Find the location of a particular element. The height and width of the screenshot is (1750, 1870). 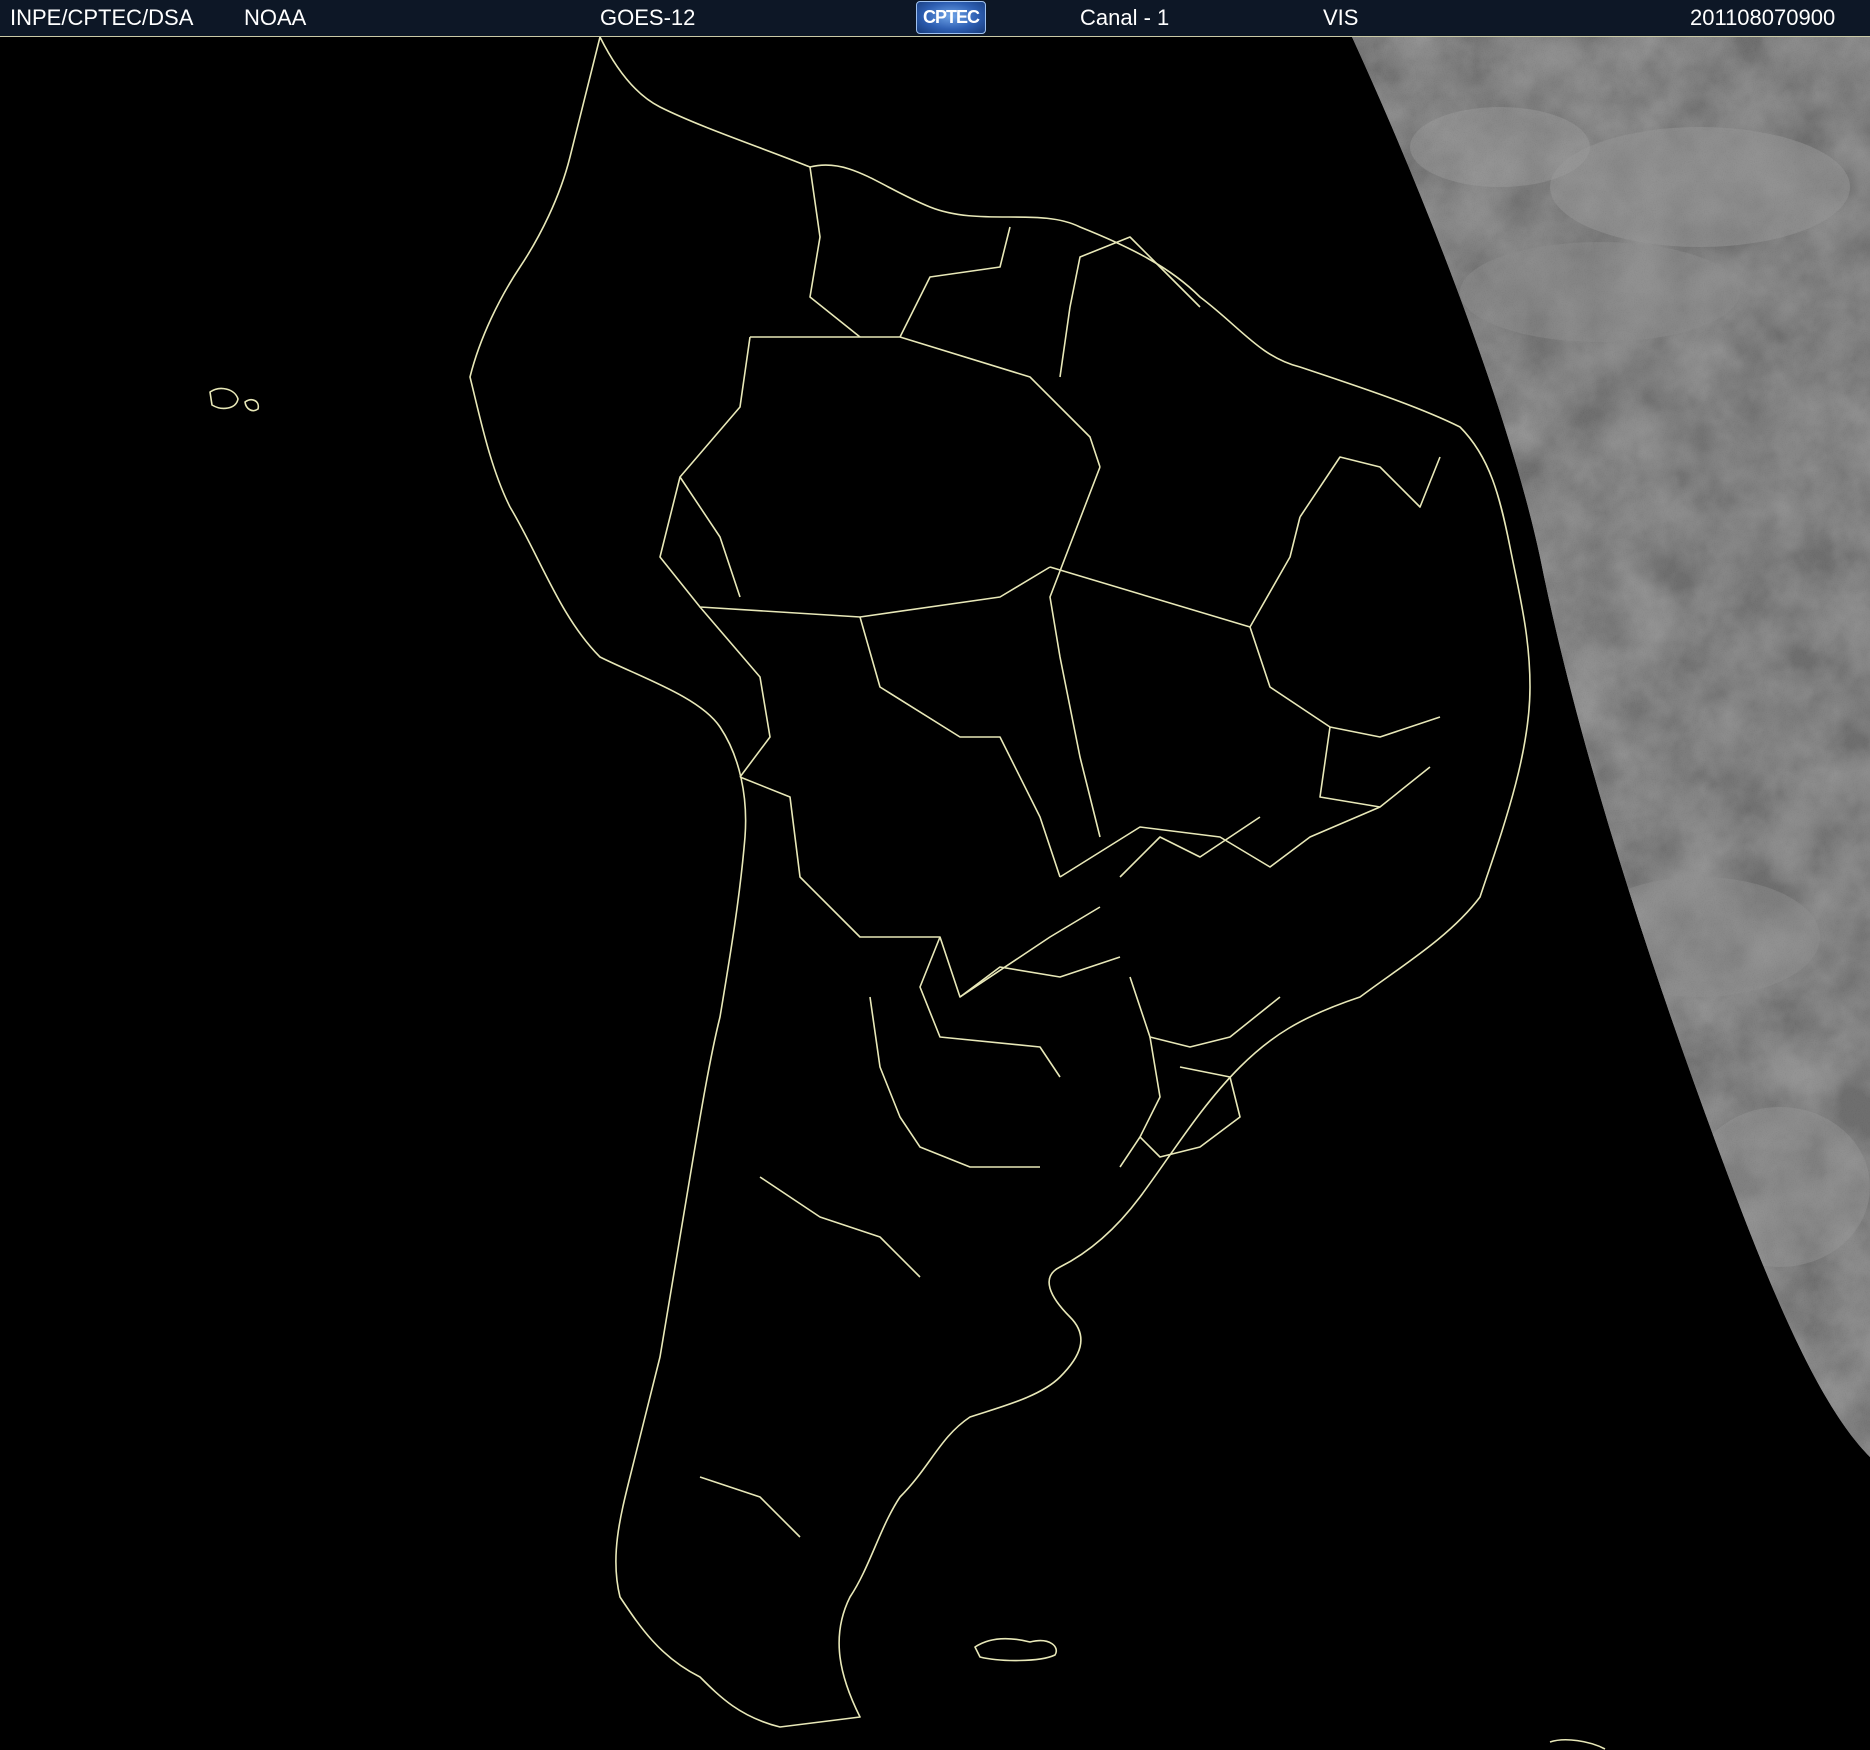

cptec-logo: CPTEC is located at coordinates (951, 17).